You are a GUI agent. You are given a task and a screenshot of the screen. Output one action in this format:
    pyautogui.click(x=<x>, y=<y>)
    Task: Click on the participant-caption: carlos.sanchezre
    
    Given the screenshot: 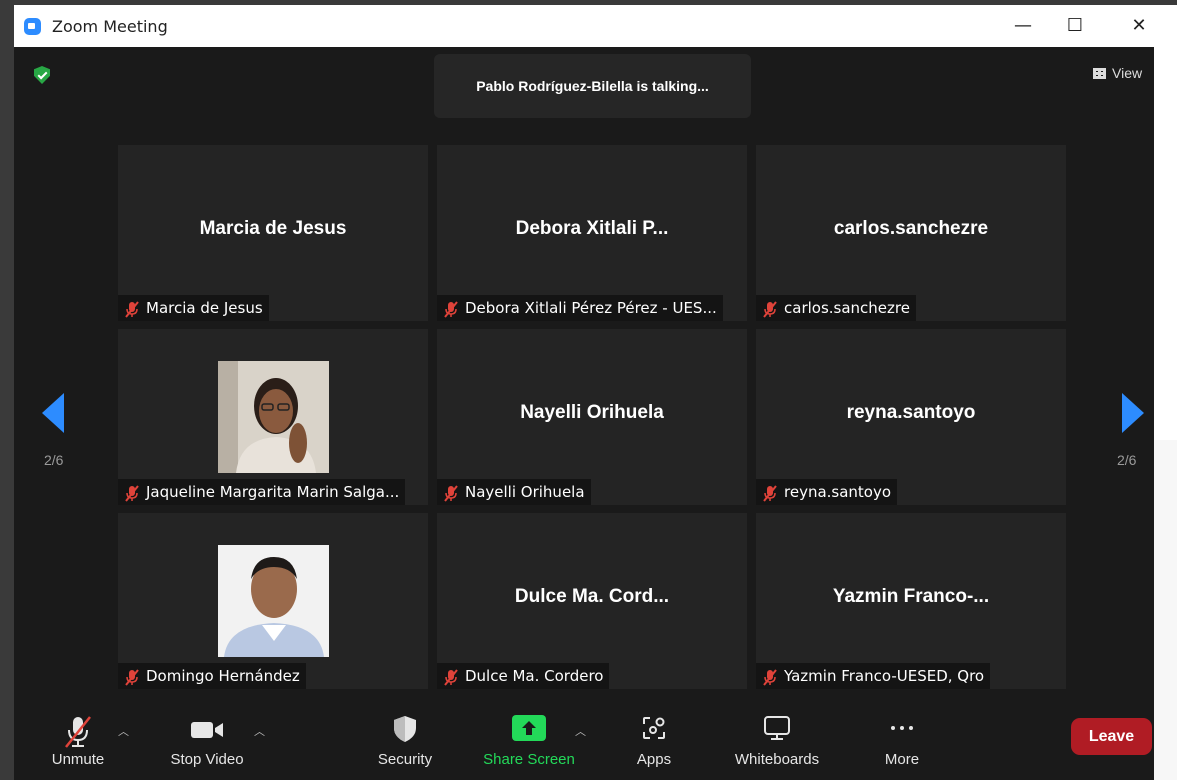 What is the action you would take?
    pyautogui.click(x=836, y=308)
    